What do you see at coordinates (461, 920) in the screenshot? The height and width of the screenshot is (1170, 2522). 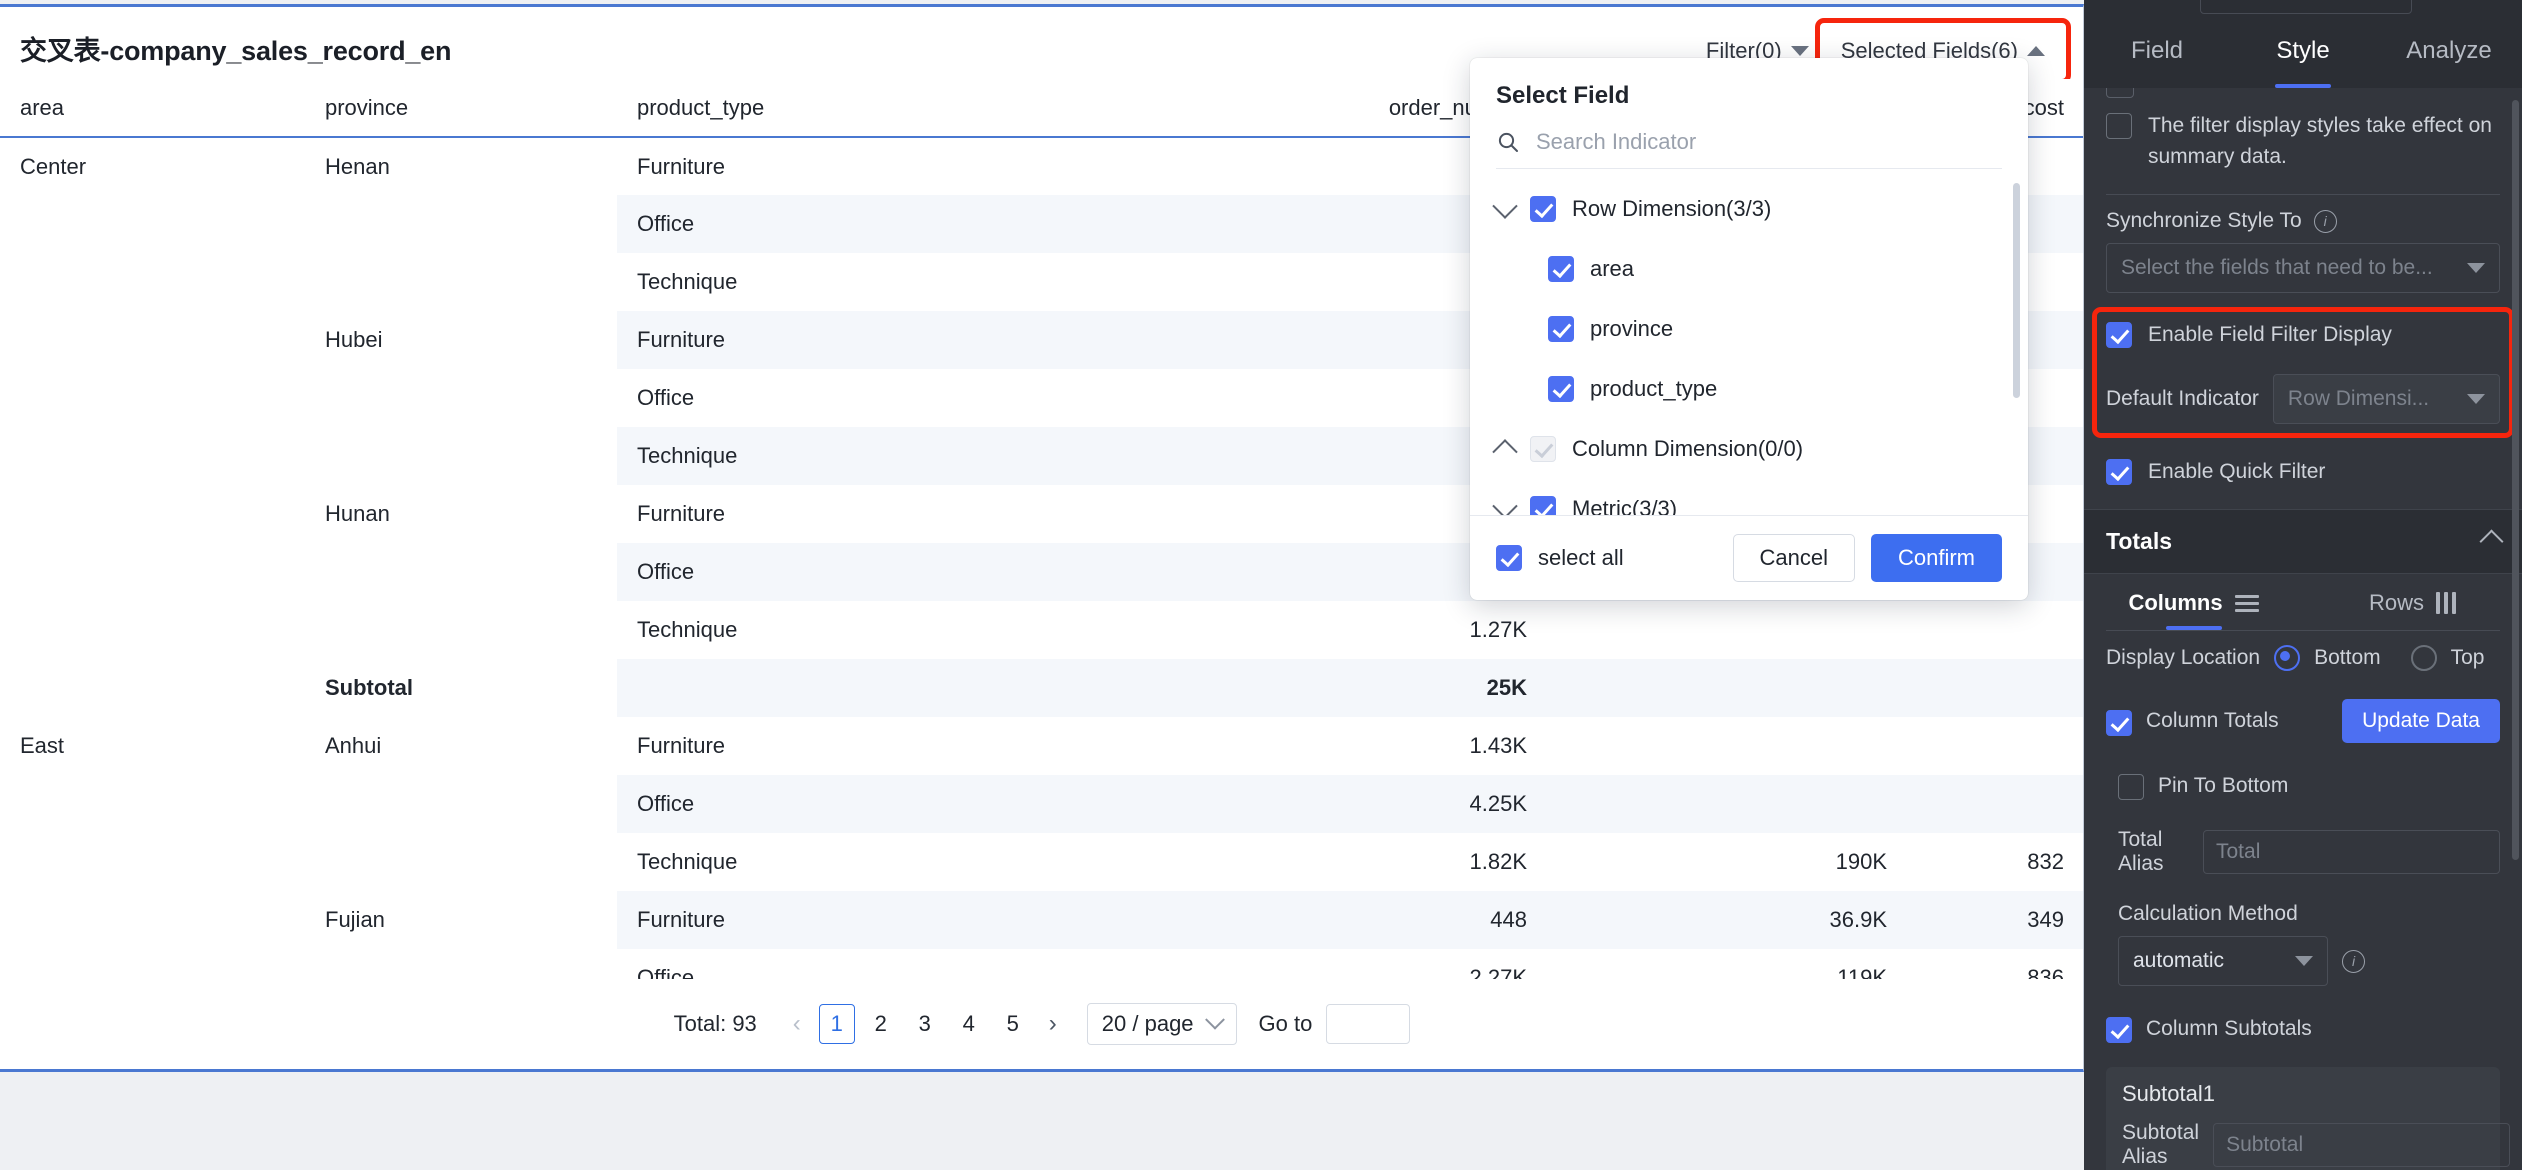 I see `cell-province: Fujian` at bounding box center [461, 920].